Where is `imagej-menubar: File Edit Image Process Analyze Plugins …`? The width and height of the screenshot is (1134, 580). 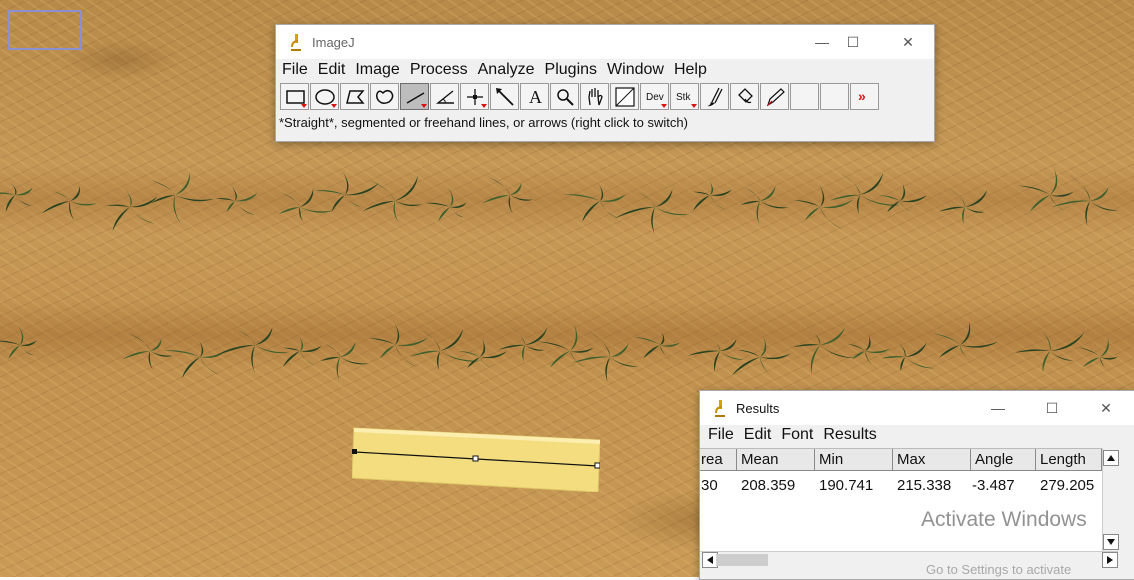
imagej-menubar: File Edit Image Process Analyze Plugins … is located at coordinates (605, 70).